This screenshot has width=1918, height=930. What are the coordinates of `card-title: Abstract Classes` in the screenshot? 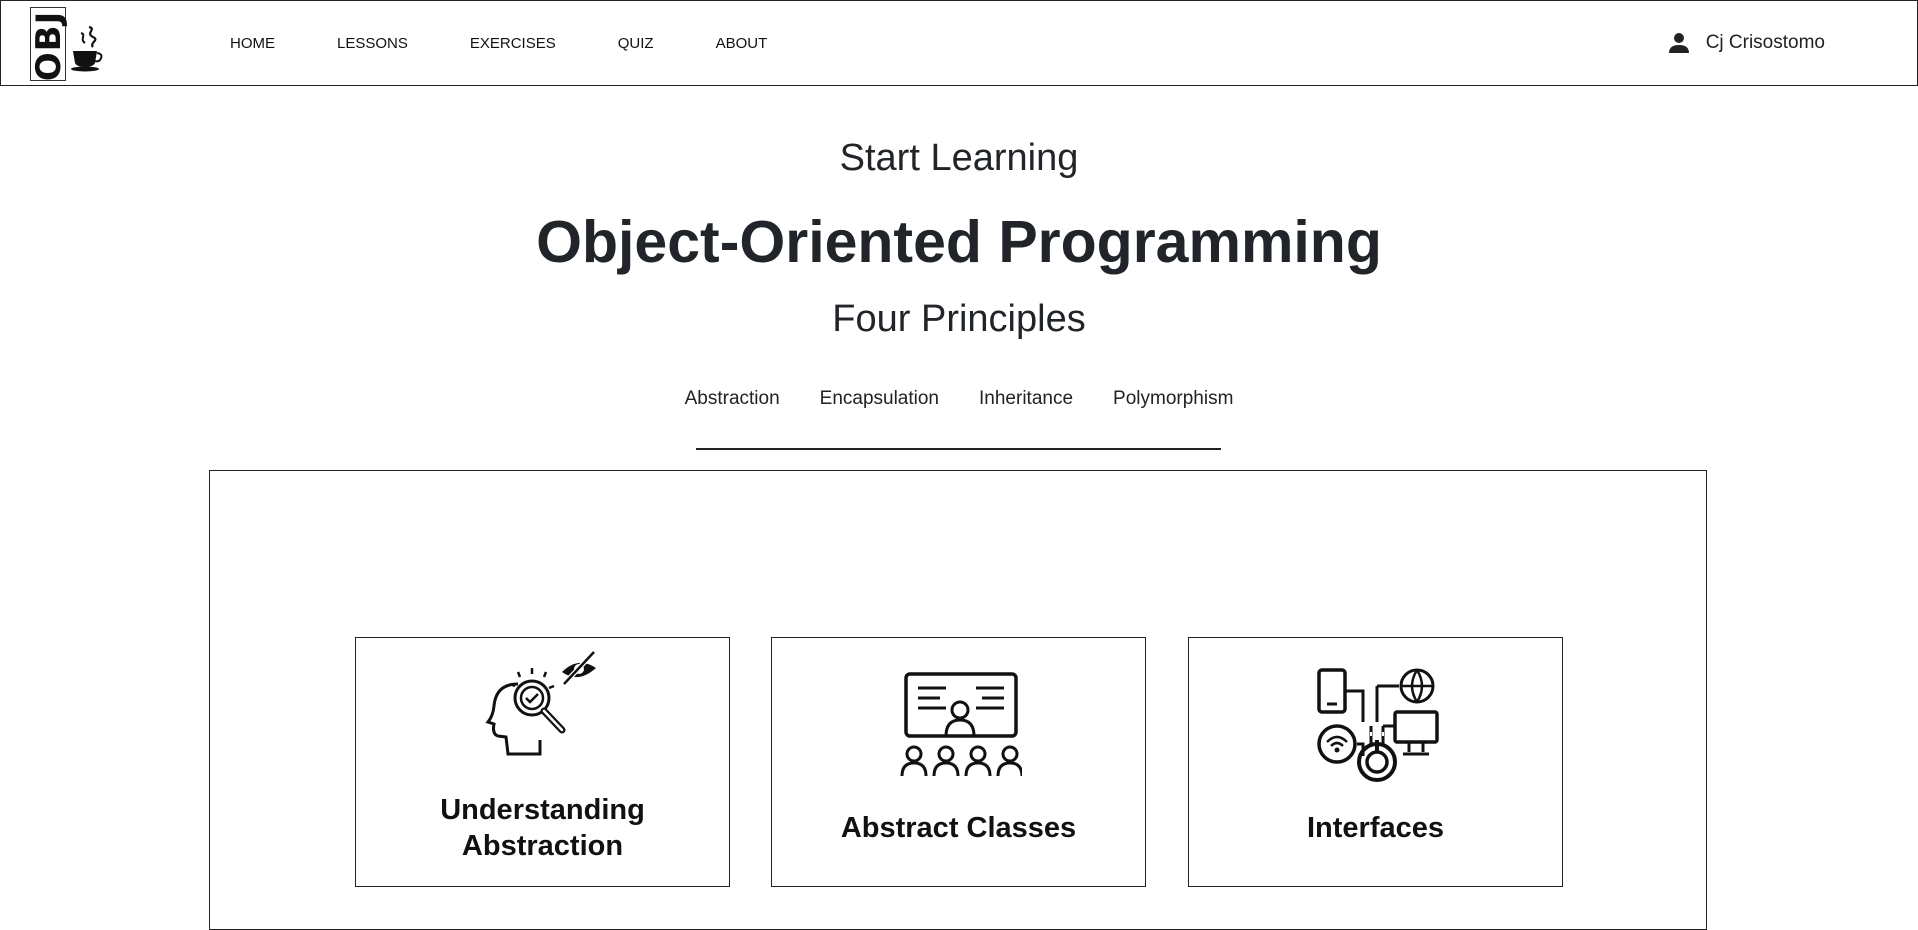 It's located at (958, 828).